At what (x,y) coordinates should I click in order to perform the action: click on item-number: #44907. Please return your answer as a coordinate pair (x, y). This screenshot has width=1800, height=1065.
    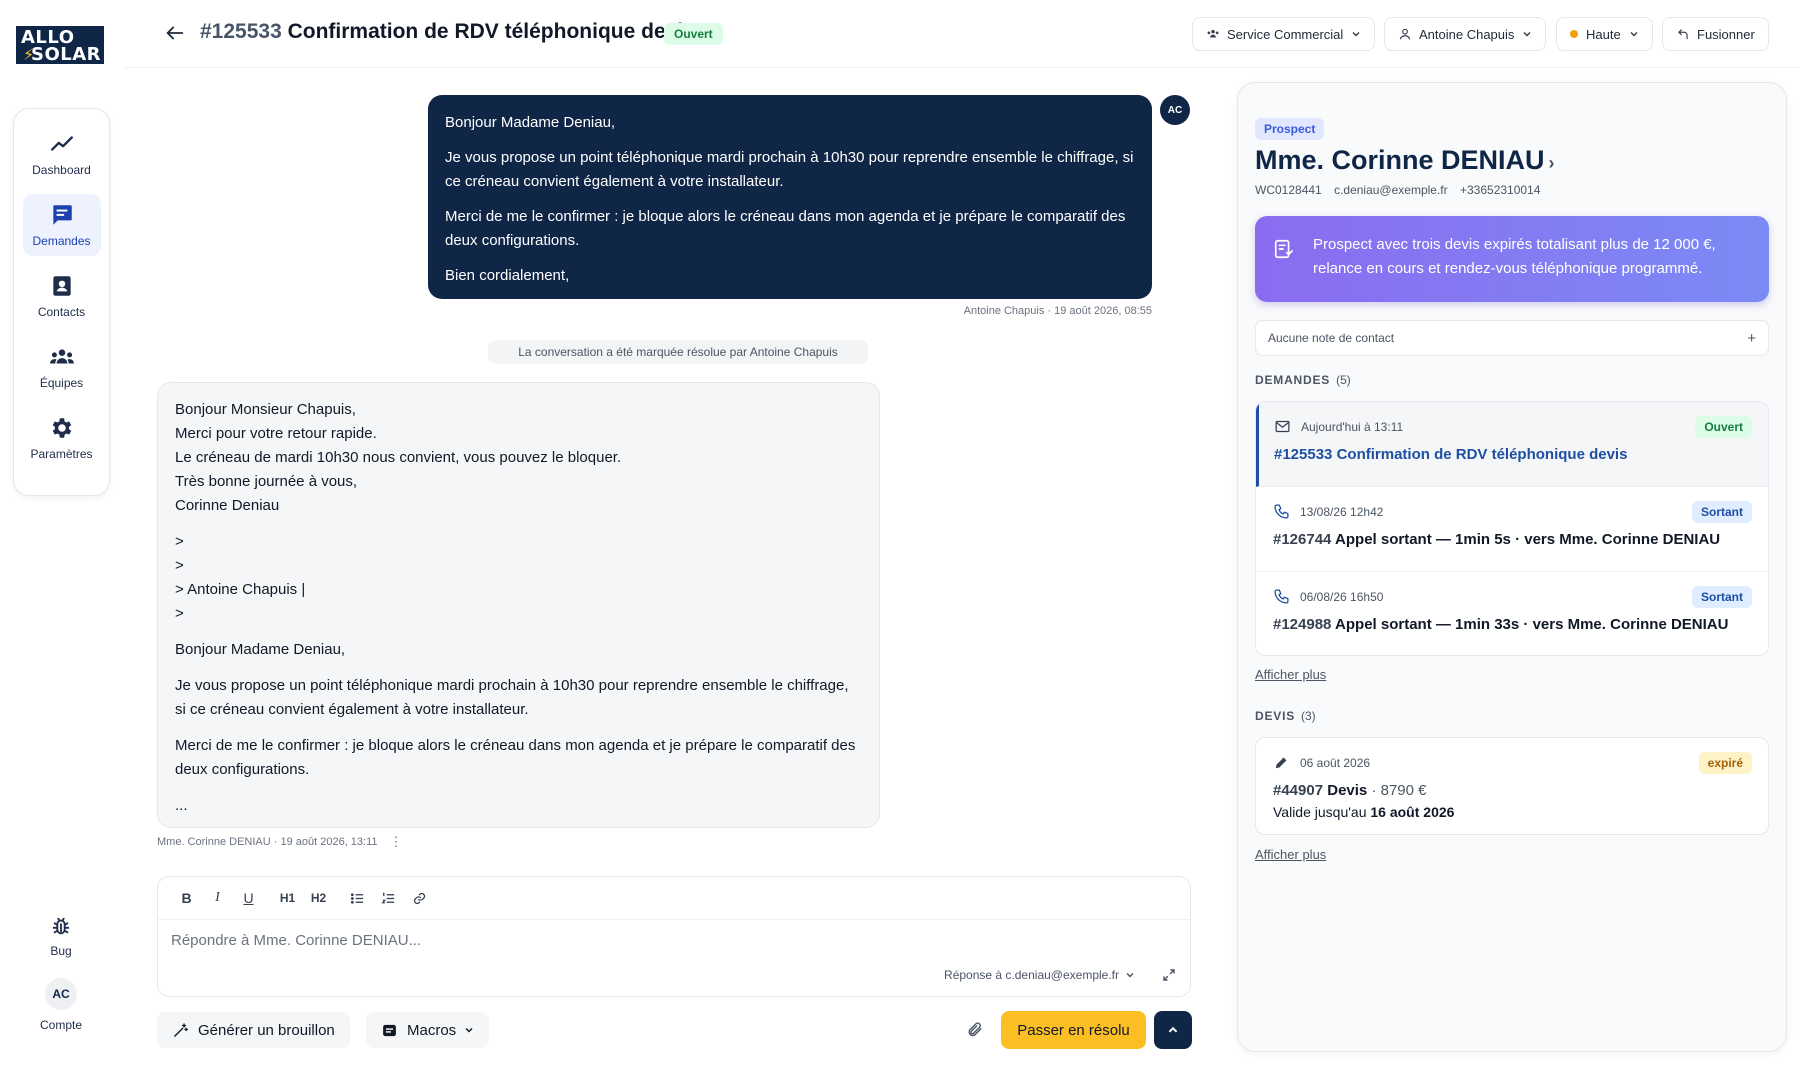
    Looking at the image, I should click on (1298, 790).